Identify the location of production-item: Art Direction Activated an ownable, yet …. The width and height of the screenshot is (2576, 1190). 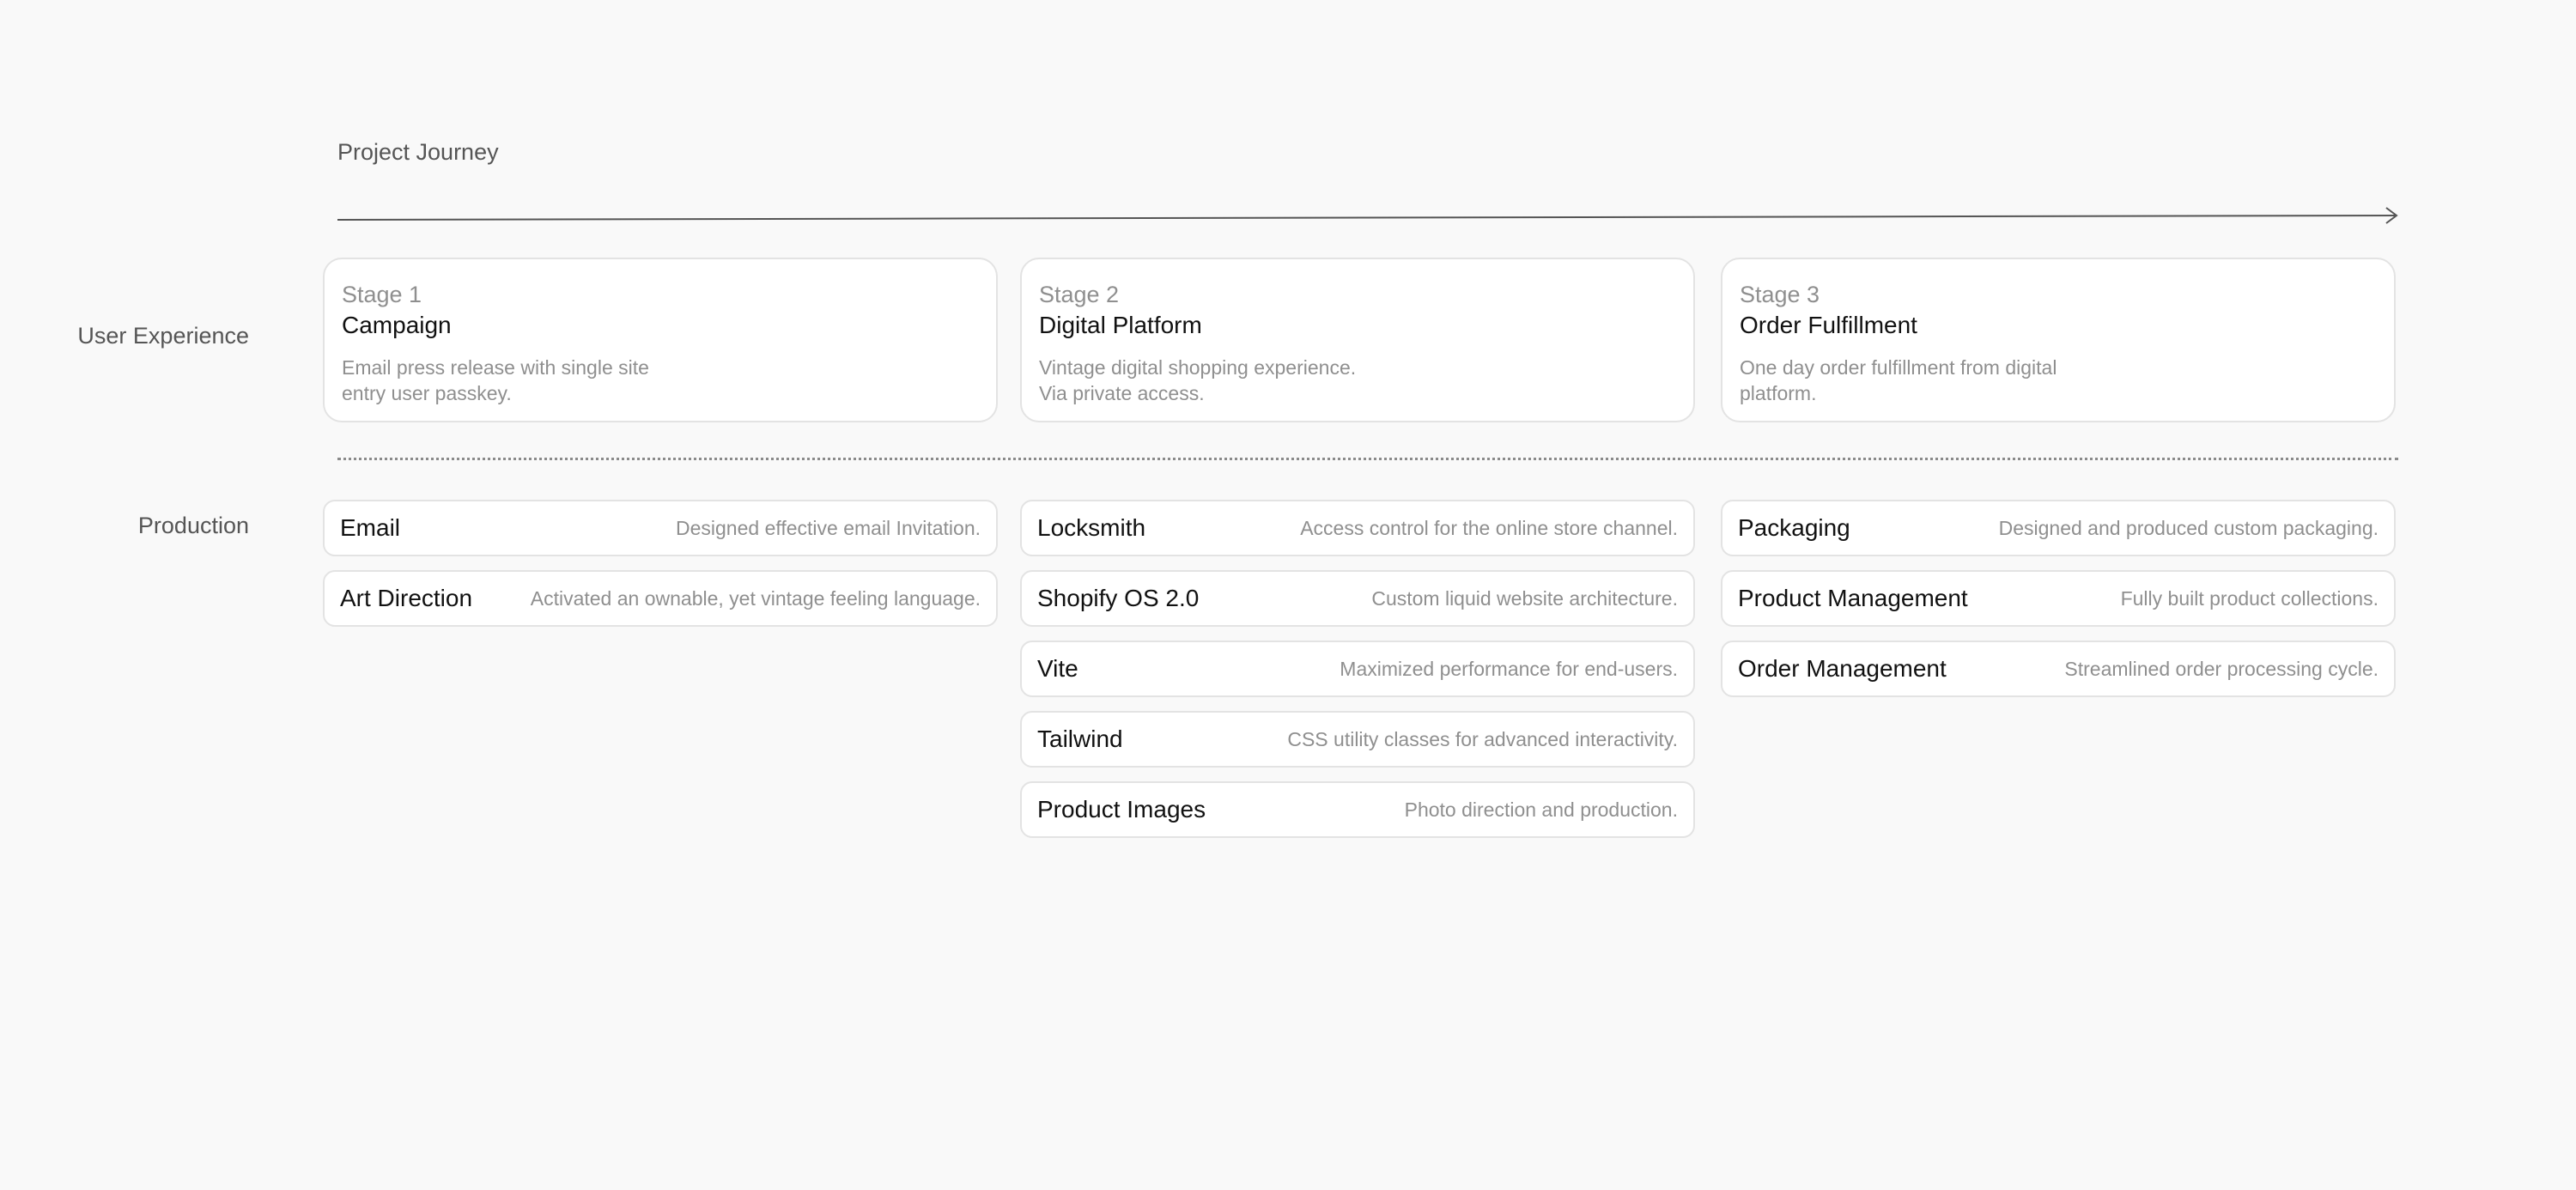
(660, 598).